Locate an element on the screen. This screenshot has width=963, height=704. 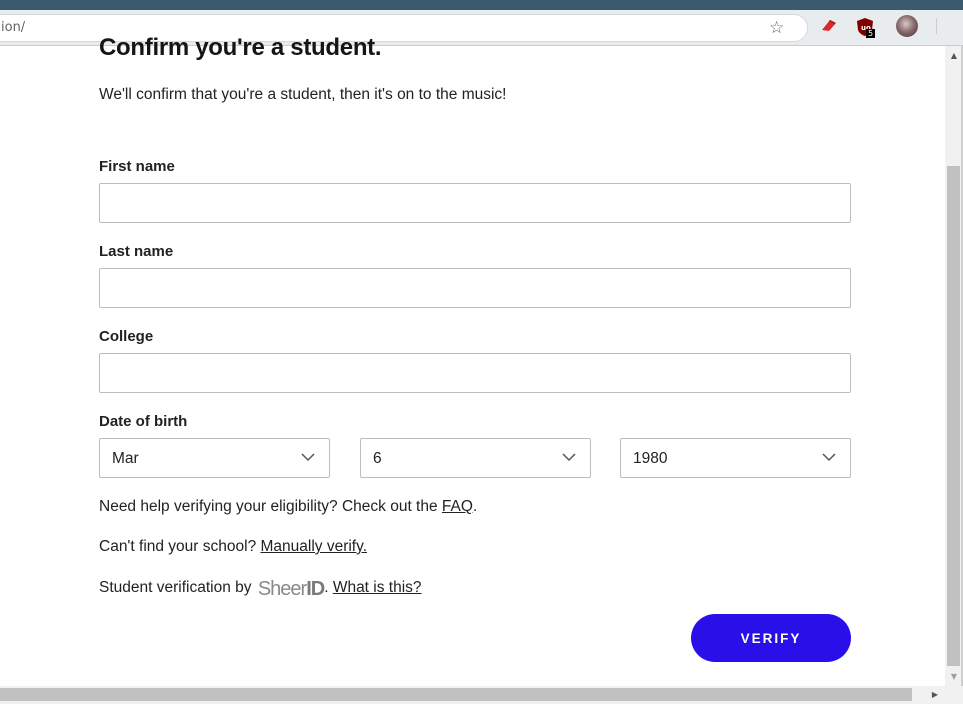
manually-verify-link: Manually verify. is located at coordinates (314, 546).